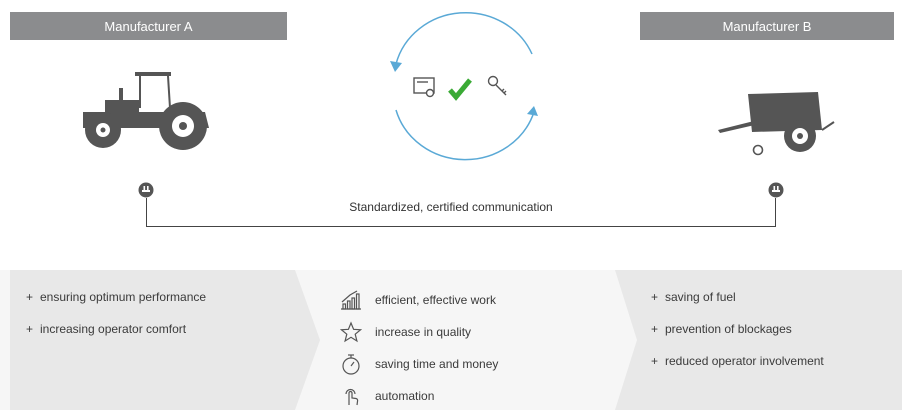  I want to click on checkmark-icon, so click(460, 89).